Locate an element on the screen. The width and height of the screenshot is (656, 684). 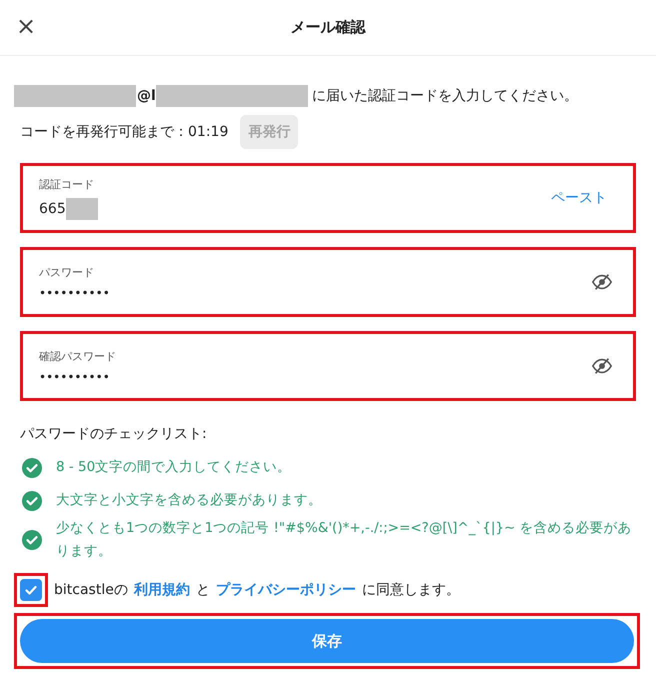
paste-button: ペースト is located at coordinates (579, 198).